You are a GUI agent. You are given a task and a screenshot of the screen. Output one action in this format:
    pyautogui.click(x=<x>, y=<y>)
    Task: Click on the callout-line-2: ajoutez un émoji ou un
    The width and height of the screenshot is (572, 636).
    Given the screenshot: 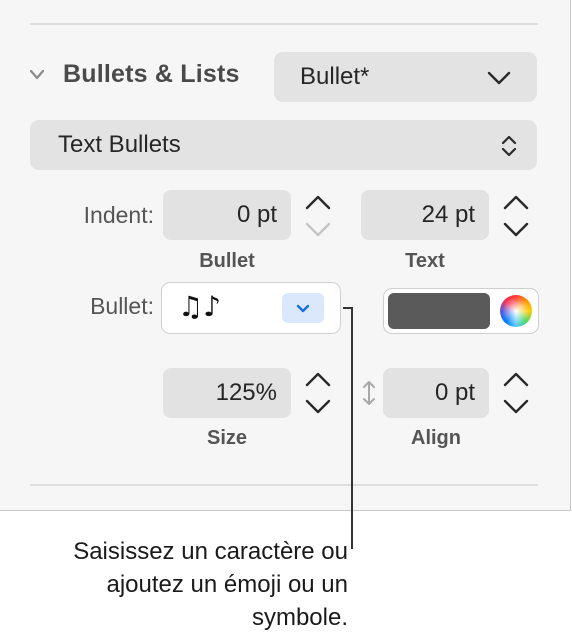 What is the action you would take?
    pyautogui.click(x=227, y=584)
    